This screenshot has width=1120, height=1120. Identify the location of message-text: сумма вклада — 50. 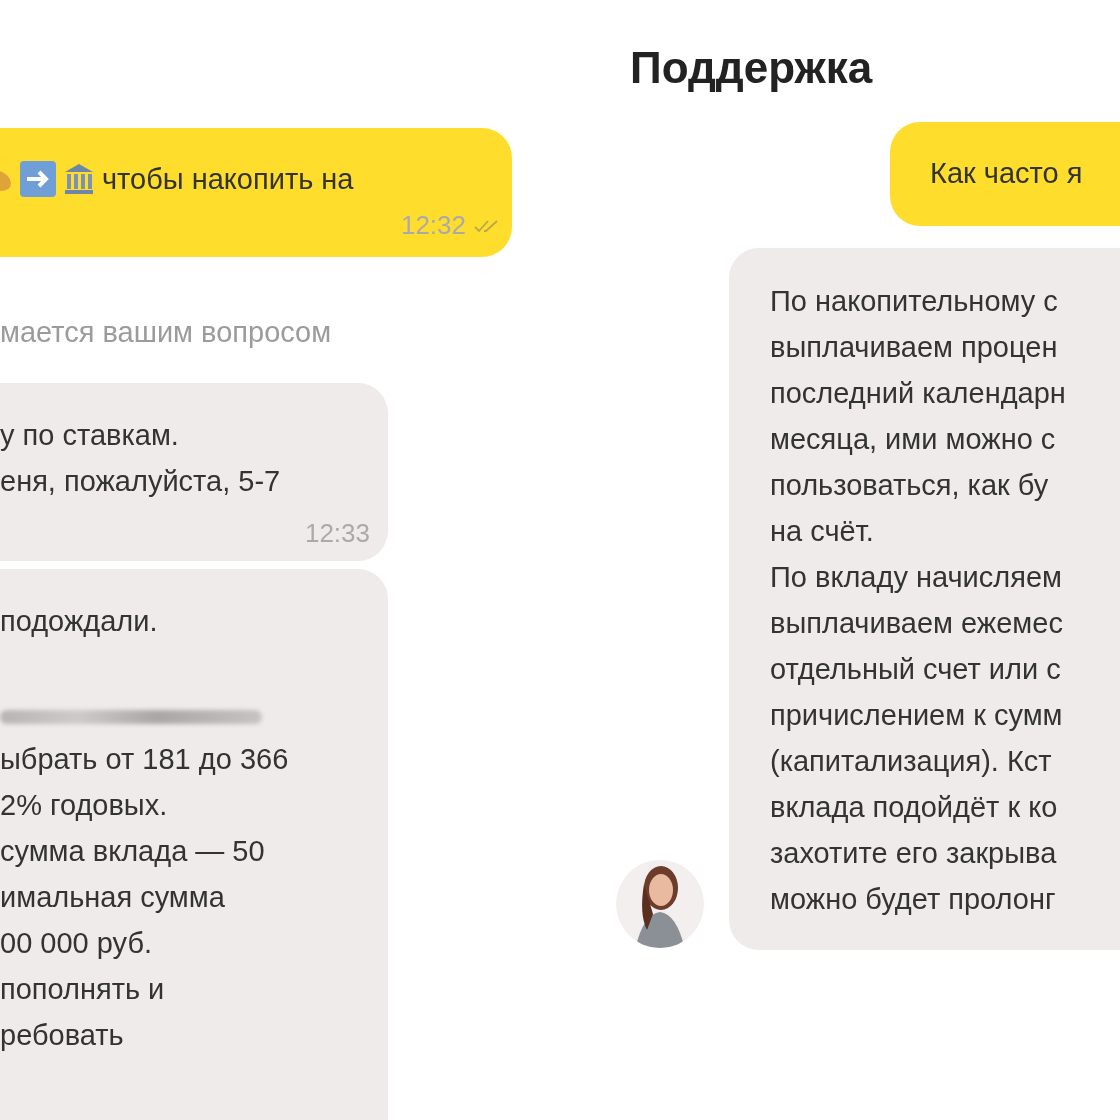
(133, 851).